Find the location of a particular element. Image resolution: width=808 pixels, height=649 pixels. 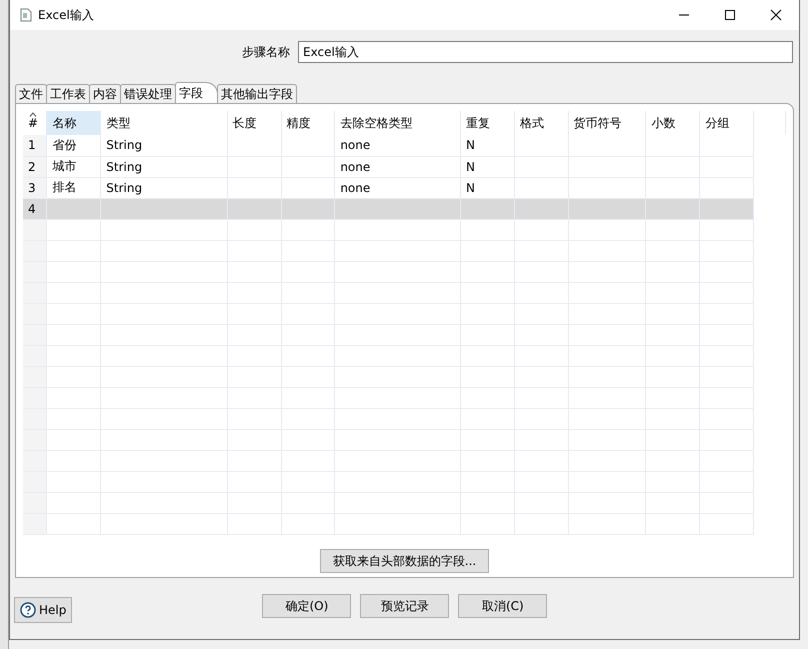

tab: 字段 is located at coordinates (196, 92).